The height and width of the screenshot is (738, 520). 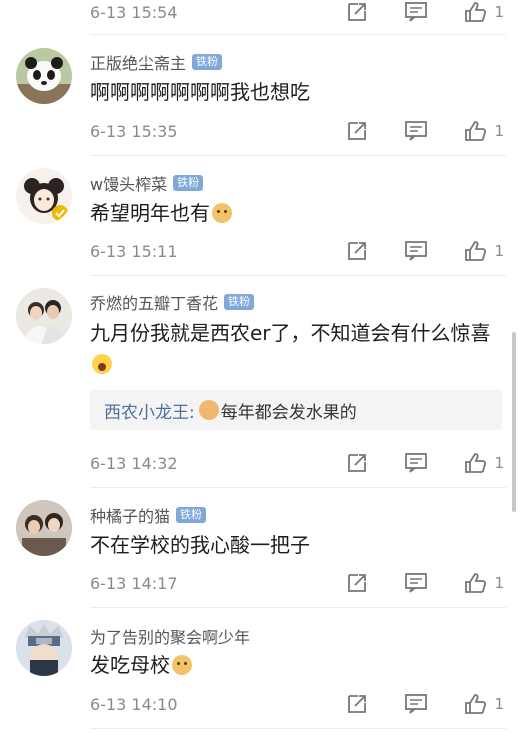 I want to click on comment-text: 啊啊啊啊啊啊啊我也想吃, so click(x=200, y=92).